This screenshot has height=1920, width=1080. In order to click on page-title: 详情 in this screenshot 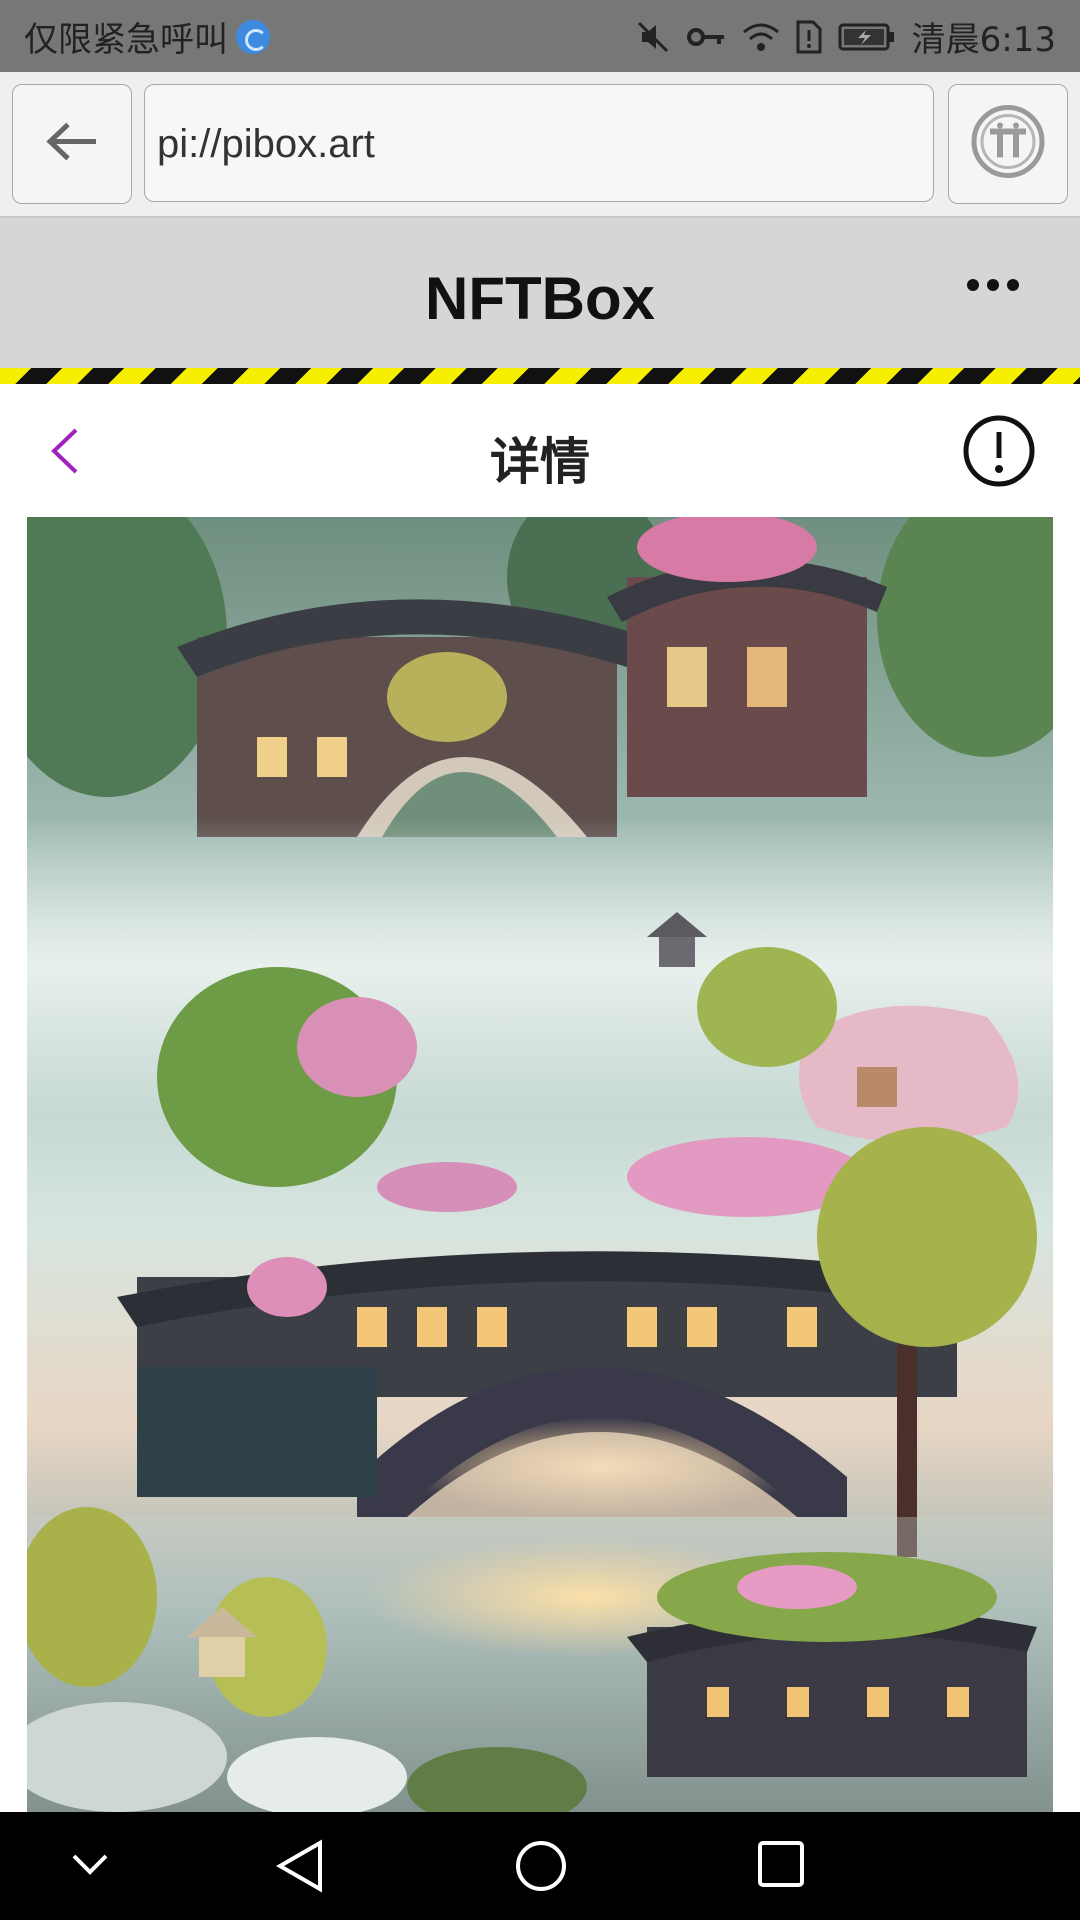, I will do `click(540, 462)`.